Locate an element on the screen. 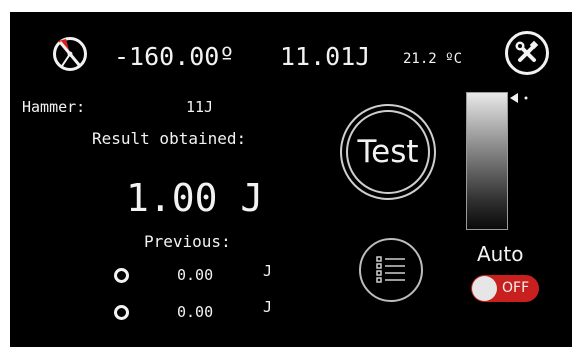  settings-button is located at coordinates (527, 53).